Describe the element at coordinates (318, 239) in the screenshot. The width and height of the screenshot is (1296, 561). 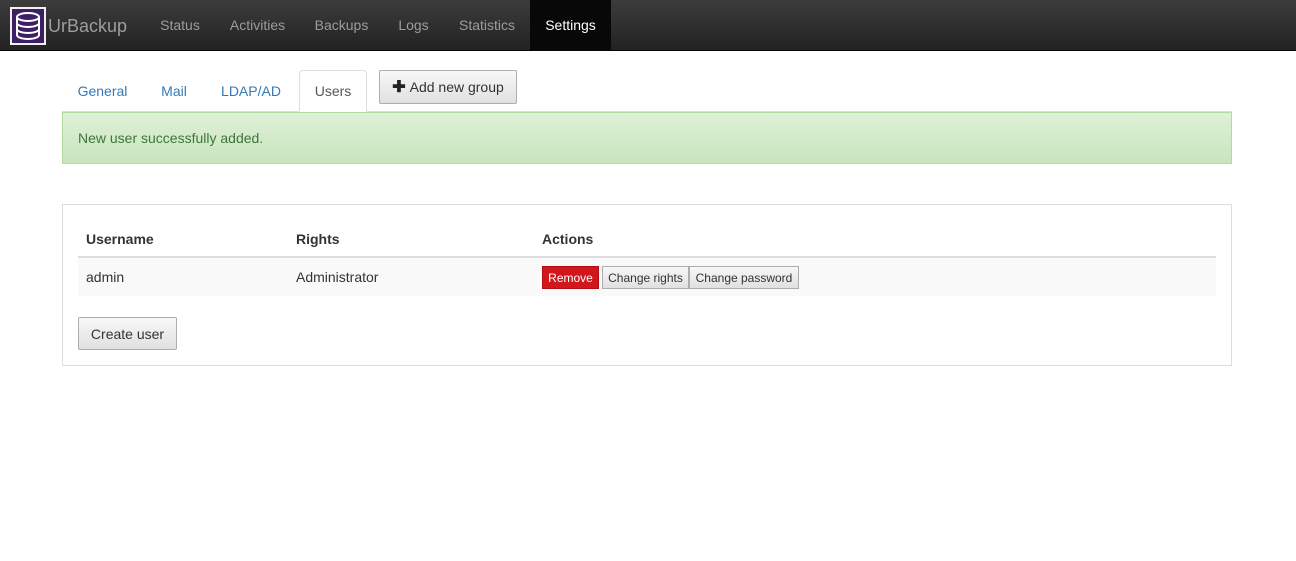
I see `header-rights: Rights` at that location.